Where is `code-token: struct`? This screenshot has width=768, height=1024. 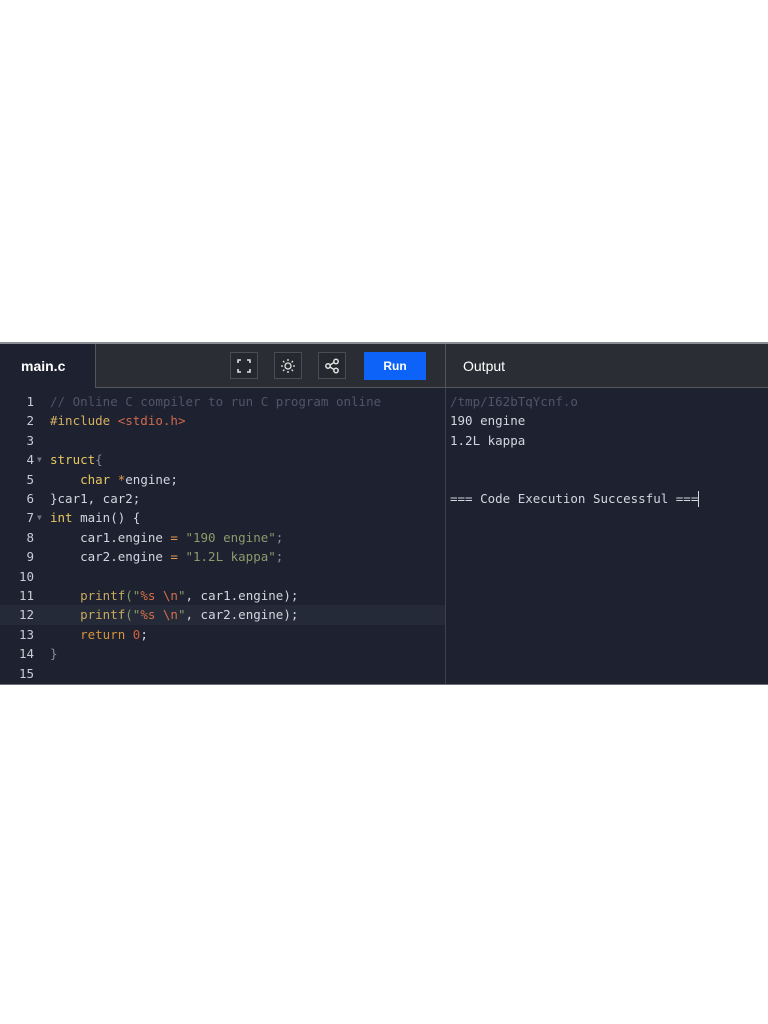 code-token: struct is located at coordinates (73, 460).